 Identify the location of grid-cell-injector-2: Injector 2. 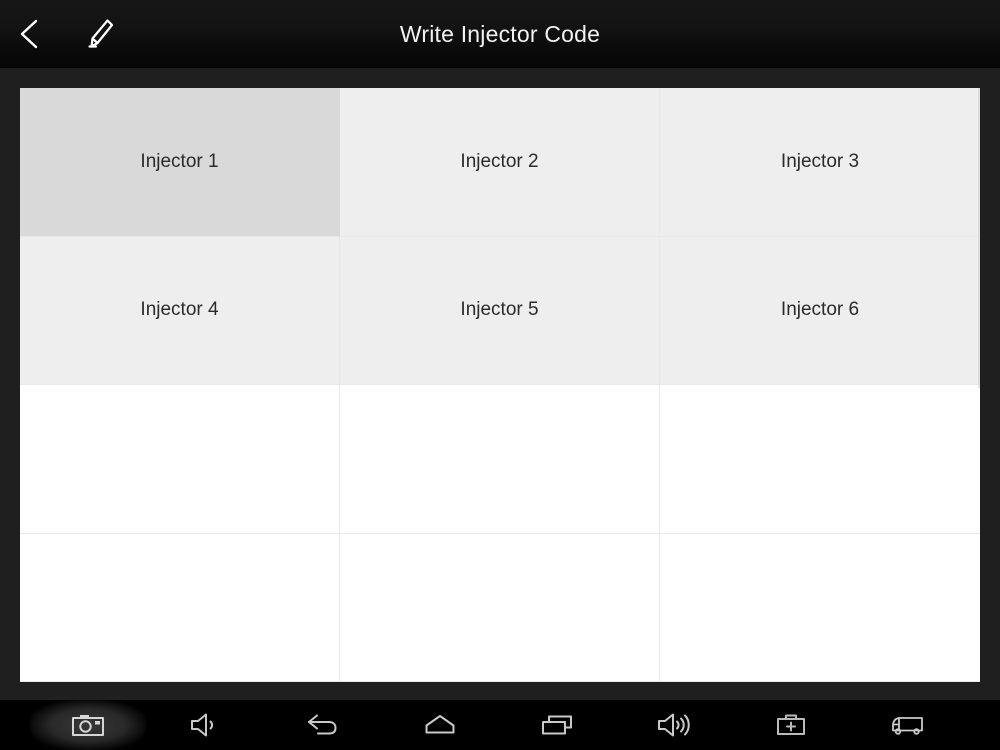
(500, 162).